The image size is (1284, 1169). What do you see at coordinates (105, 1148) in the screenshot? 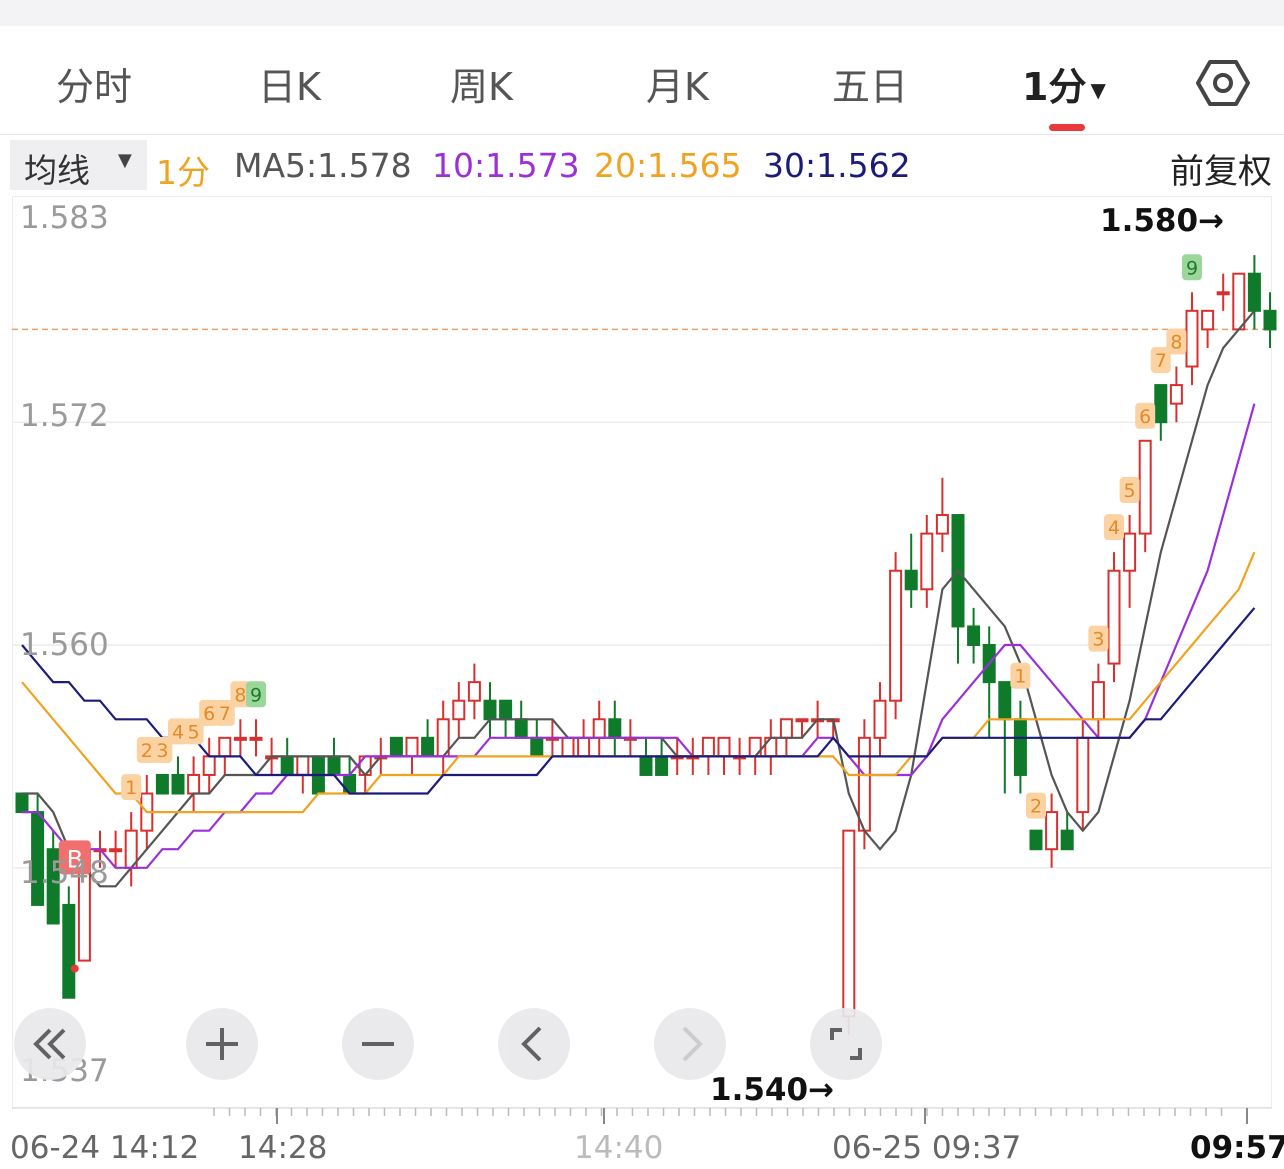
I see `x-tick-label: 06-24 14:12` at bounding box center [105, 1148].